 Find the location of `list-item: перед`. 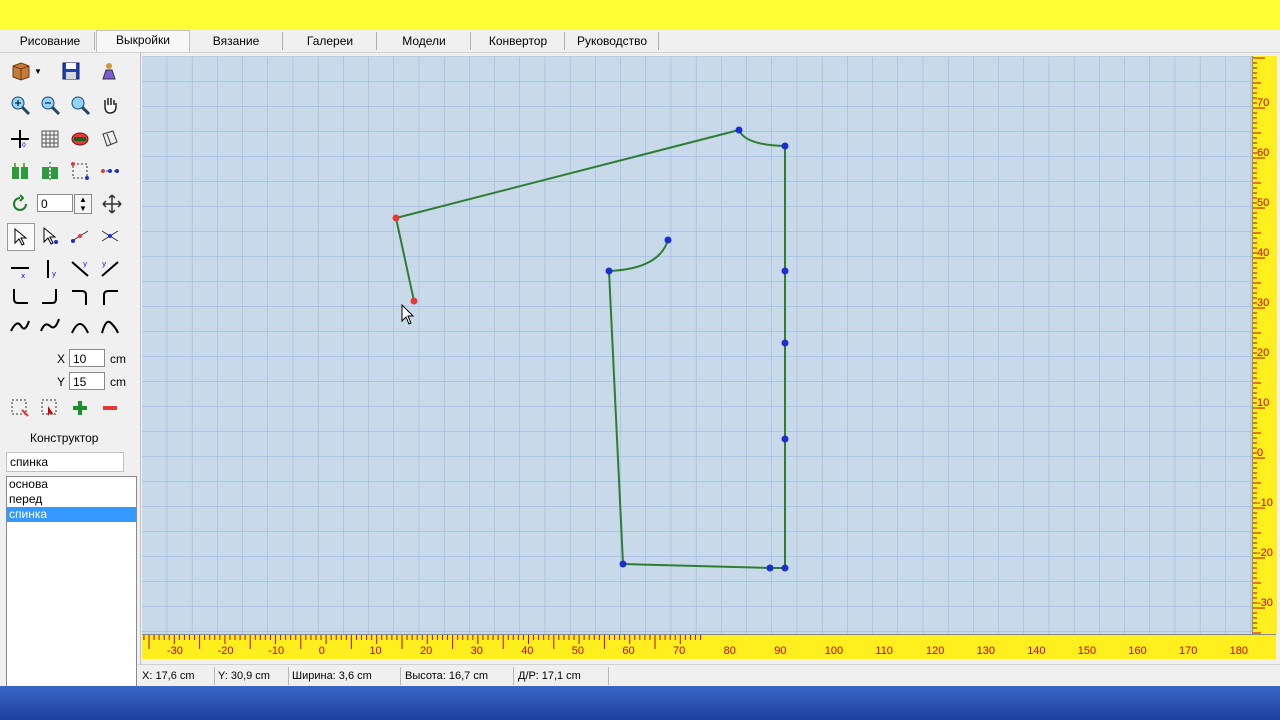

list-item: перед is located at coordinates (71, 499).